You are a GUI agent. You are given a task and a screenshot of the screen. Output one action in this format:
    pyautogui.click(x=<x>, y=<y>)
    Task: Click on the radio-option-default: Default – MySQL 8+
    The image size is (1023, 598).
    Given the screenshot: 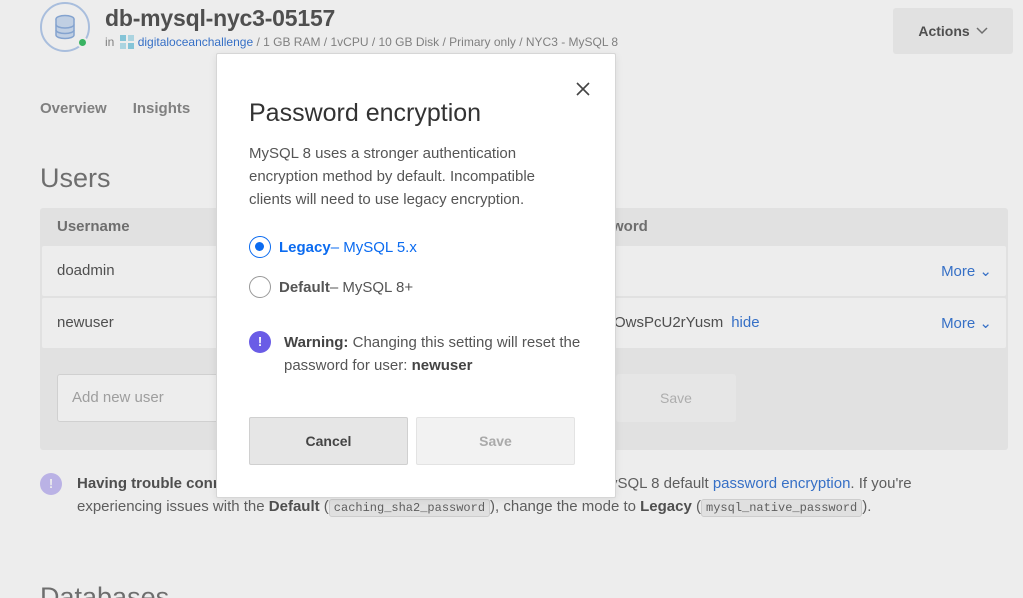 What is the action you would take?
    pyautogui.click(x=331, y=287)
    